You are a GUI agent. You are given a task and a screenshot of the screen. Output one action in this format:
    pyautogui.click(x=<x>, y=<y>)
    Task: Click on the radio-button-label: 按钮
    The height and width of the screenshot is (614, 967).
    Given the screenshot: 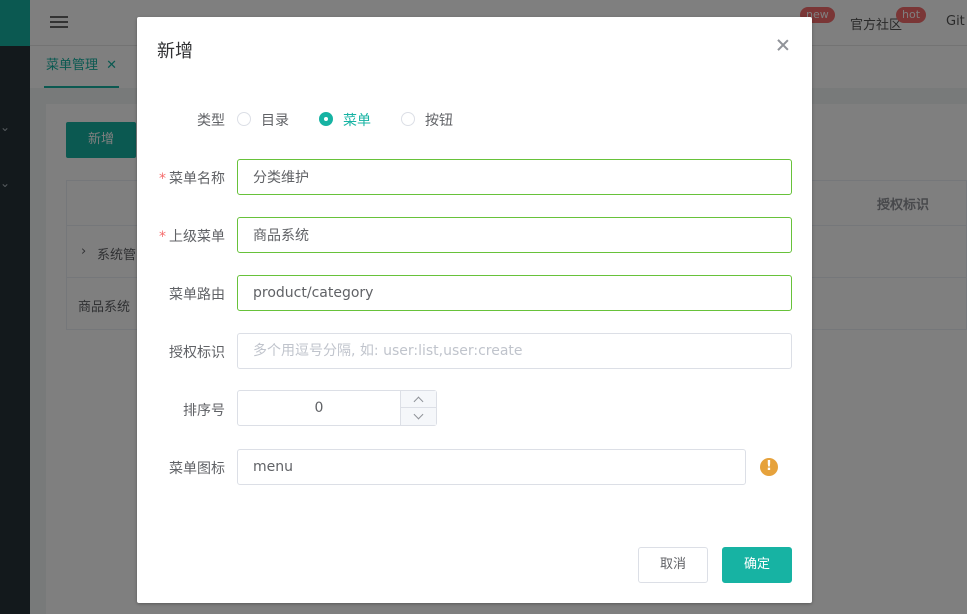 What is the action you would take?
    pyautogui.click(x=439, y=121)
    